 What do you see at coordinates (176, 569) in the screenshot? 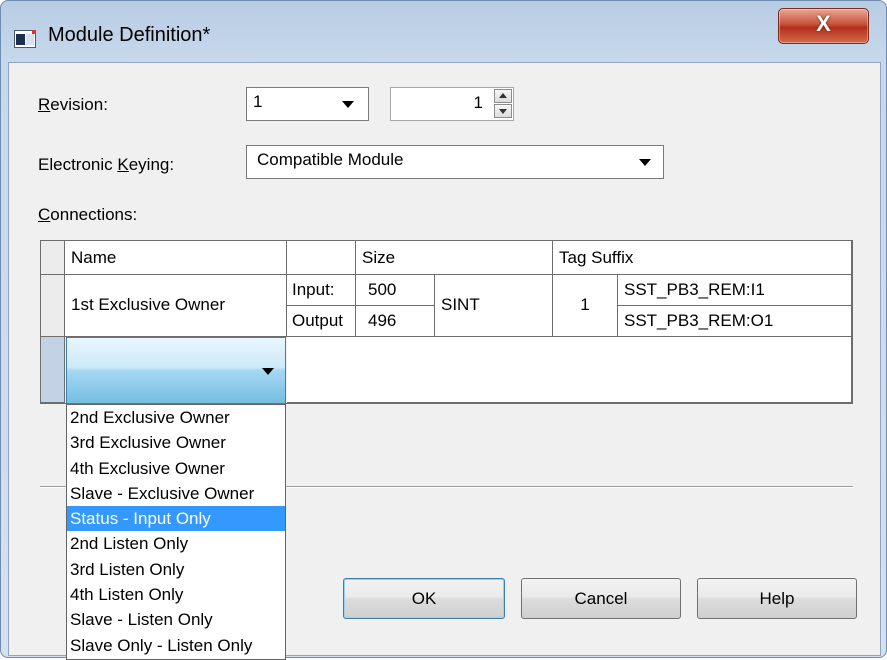
I see `list-item: 3rd Listen Only` at bounding box center [176, 569].